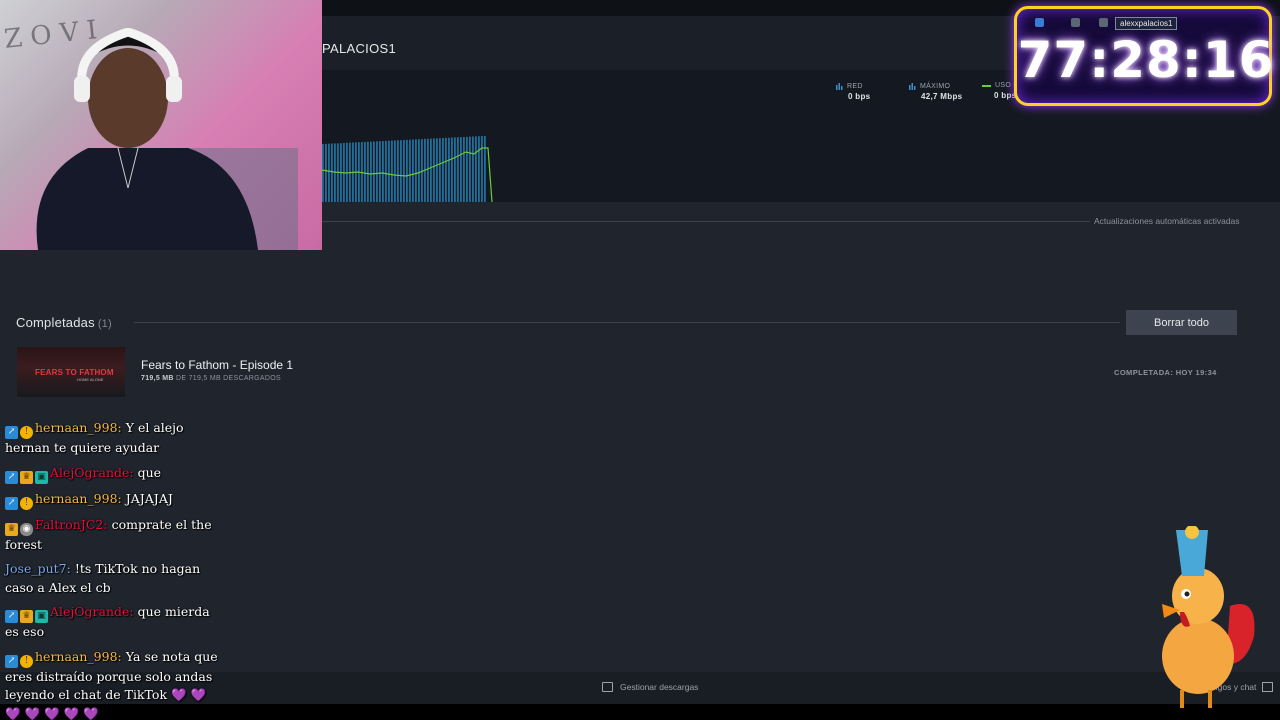 This screenshot has height=720, width=1280. Describe the element at coordinates (1146, 60) in the screenshot. I see `timer-value: 77:28:16` at that location.